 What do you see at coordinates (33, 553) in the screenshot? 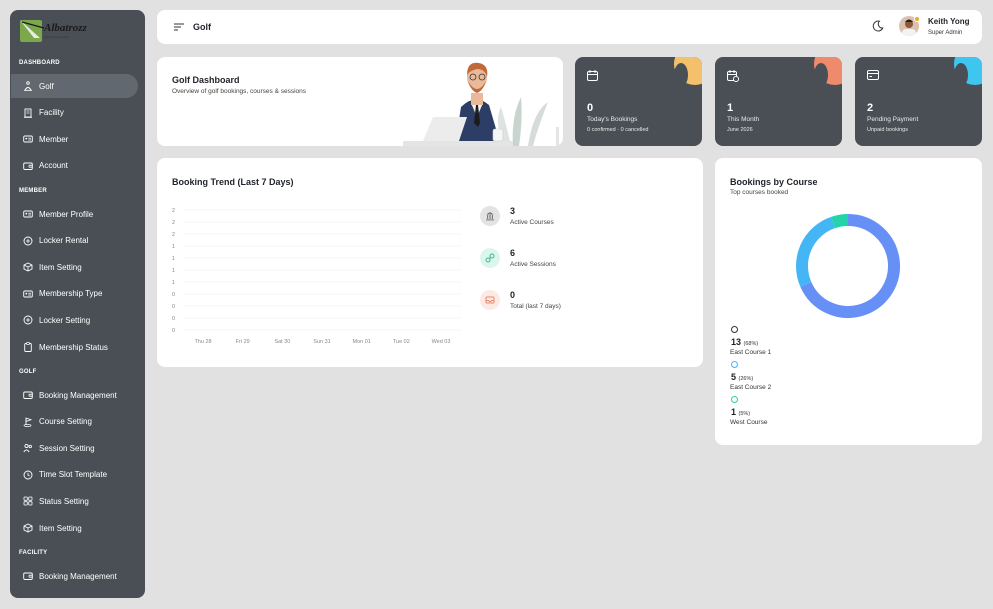
I see `sidebar-section-facility: FACILITY` at bounding box center [33, 553].